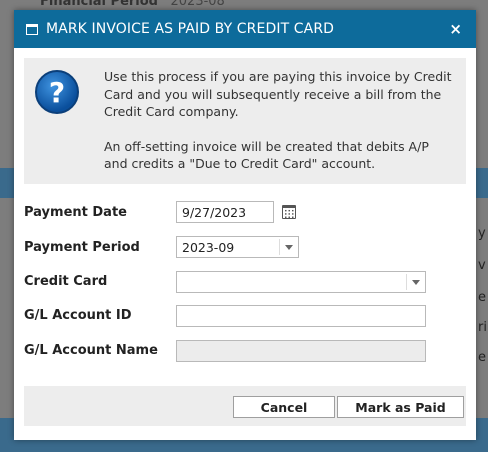  I want to click on payment-period-label: Payment Period, so click(82, 247).